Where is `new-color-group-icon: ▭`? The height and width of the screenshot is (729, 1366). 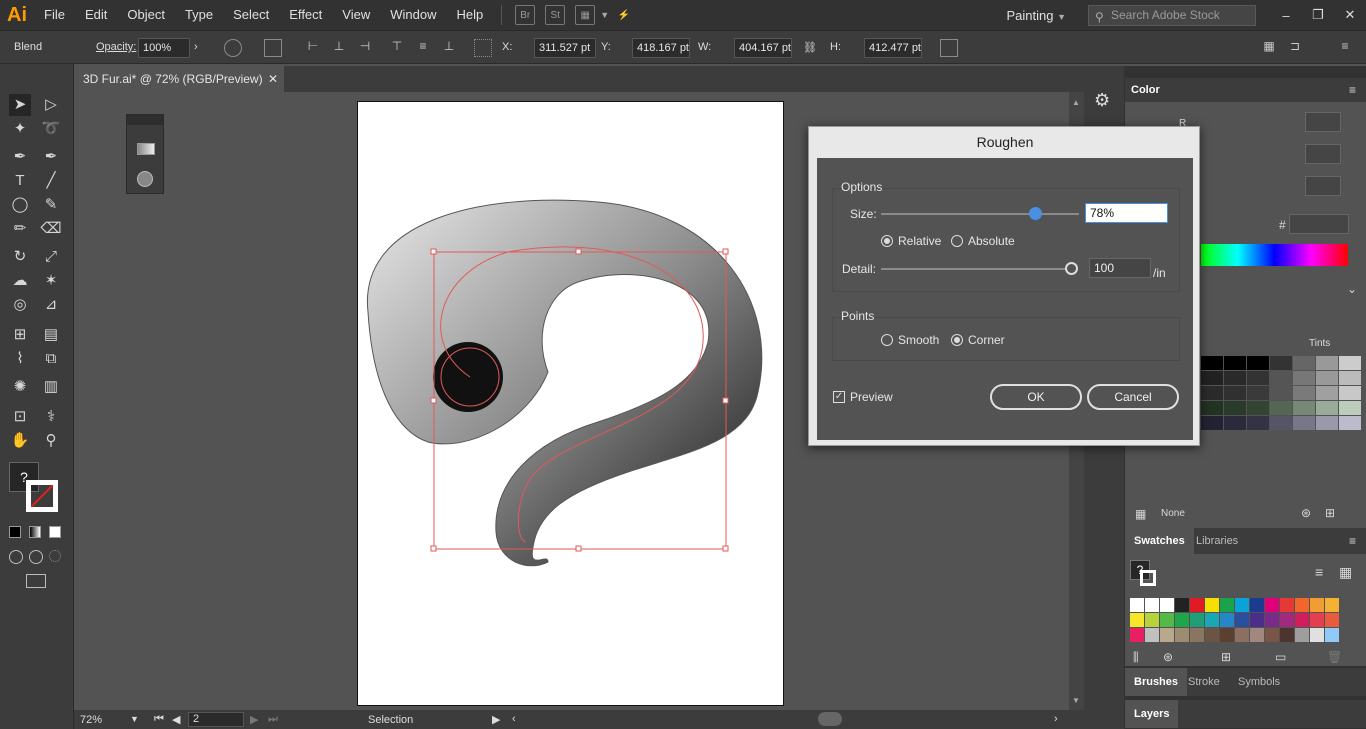
new-color-group-icon: ▭ is located at coordinates (1280, 657).